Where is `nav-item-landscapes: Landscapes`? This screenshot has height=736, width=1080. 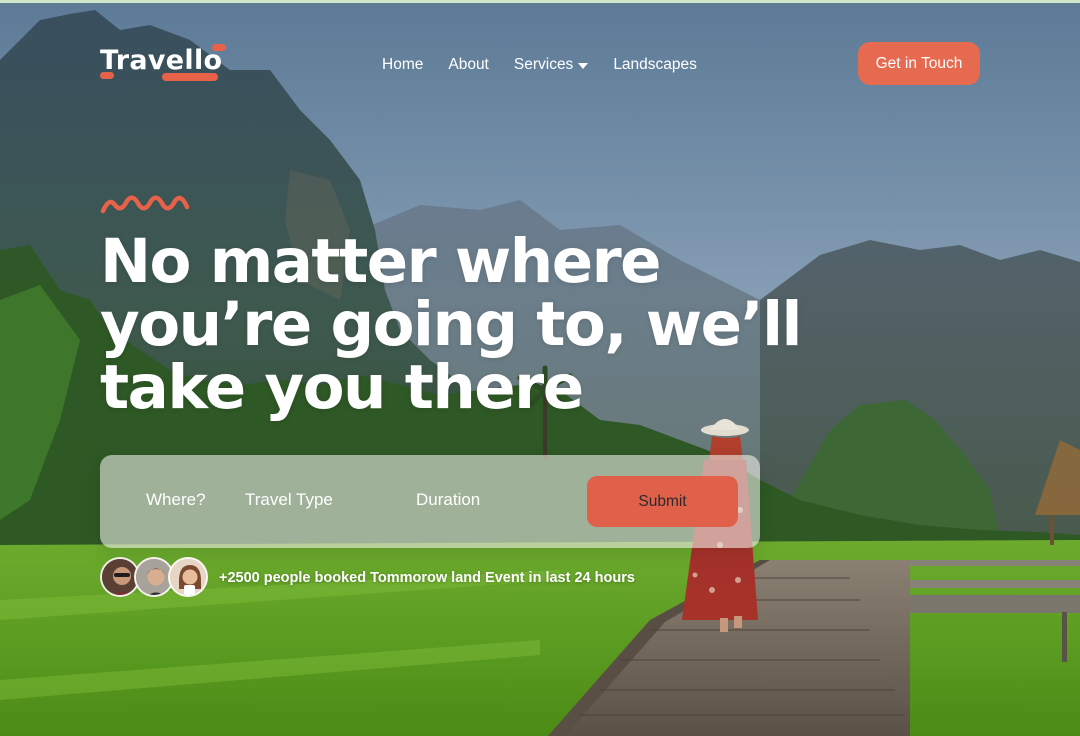
nav-item-landscapes: Landscapes is located at coordinates (655, 65).